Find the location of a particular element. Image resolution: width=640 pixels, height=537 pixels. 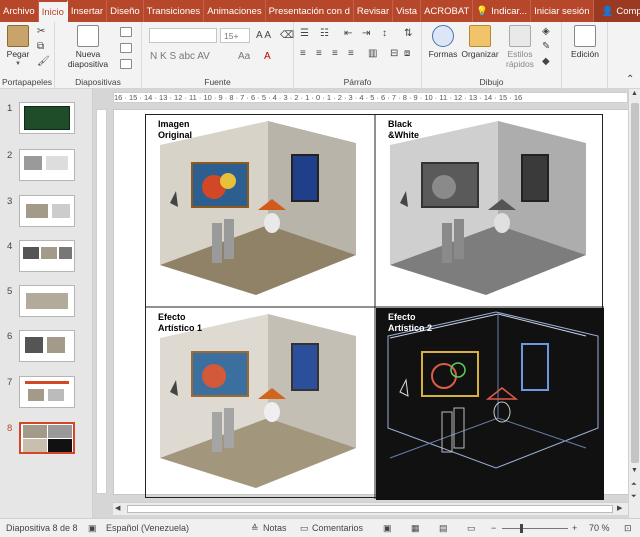

outdent-icon: ⇥ is located at coordinates (366, 33).